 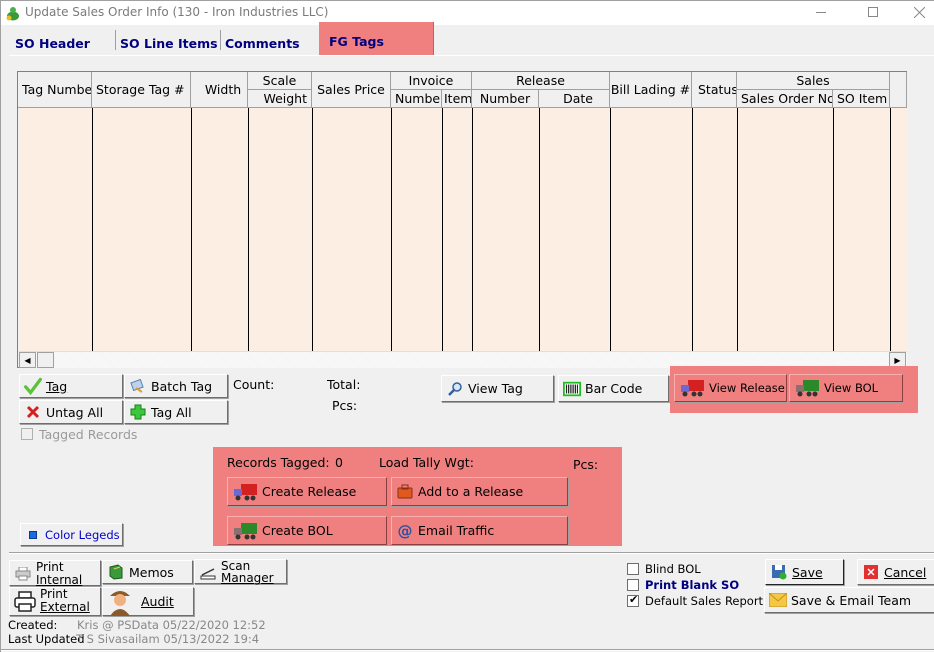 What do you see at coordinates (692, 388) in the screenshot?
I see `red-truck-icon` at bounding box center [692, 388].